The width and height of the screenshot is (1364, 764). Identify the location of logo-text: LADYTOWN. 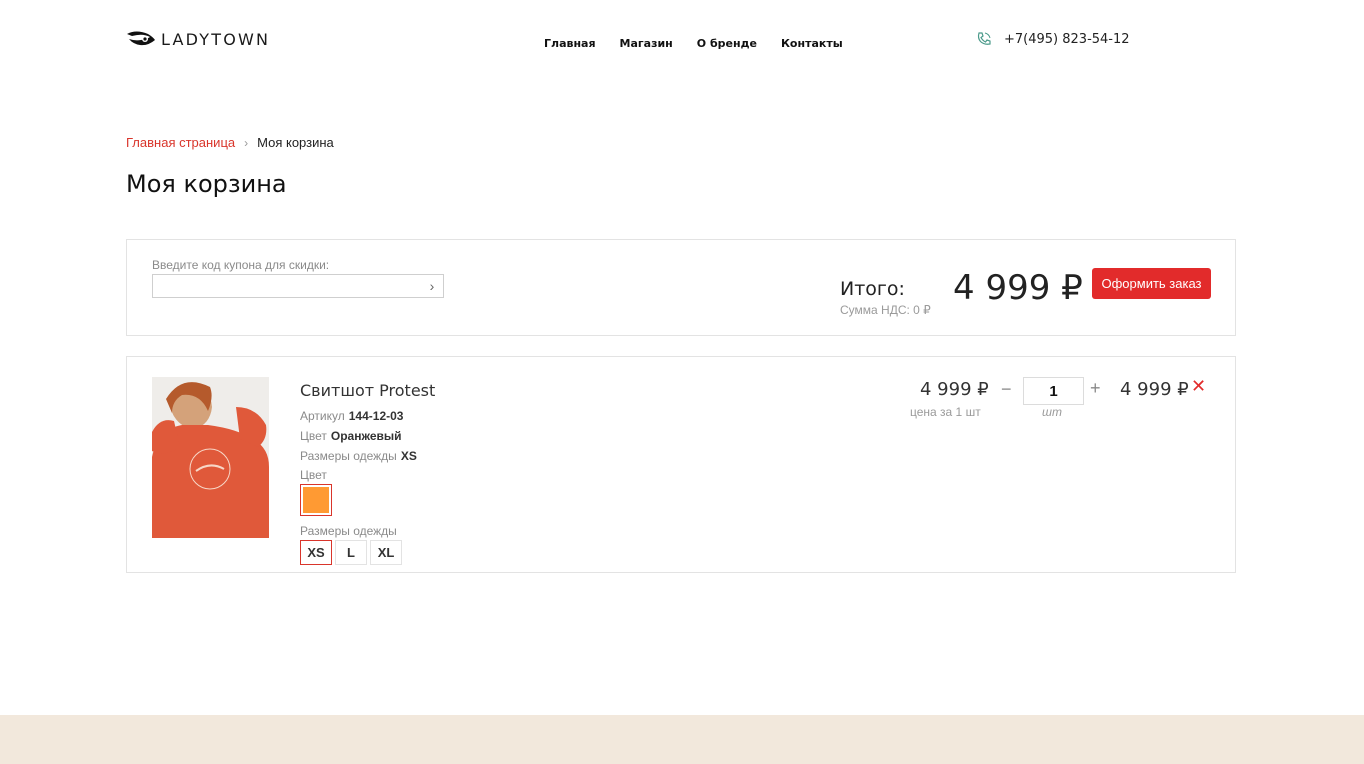
(216, 39).